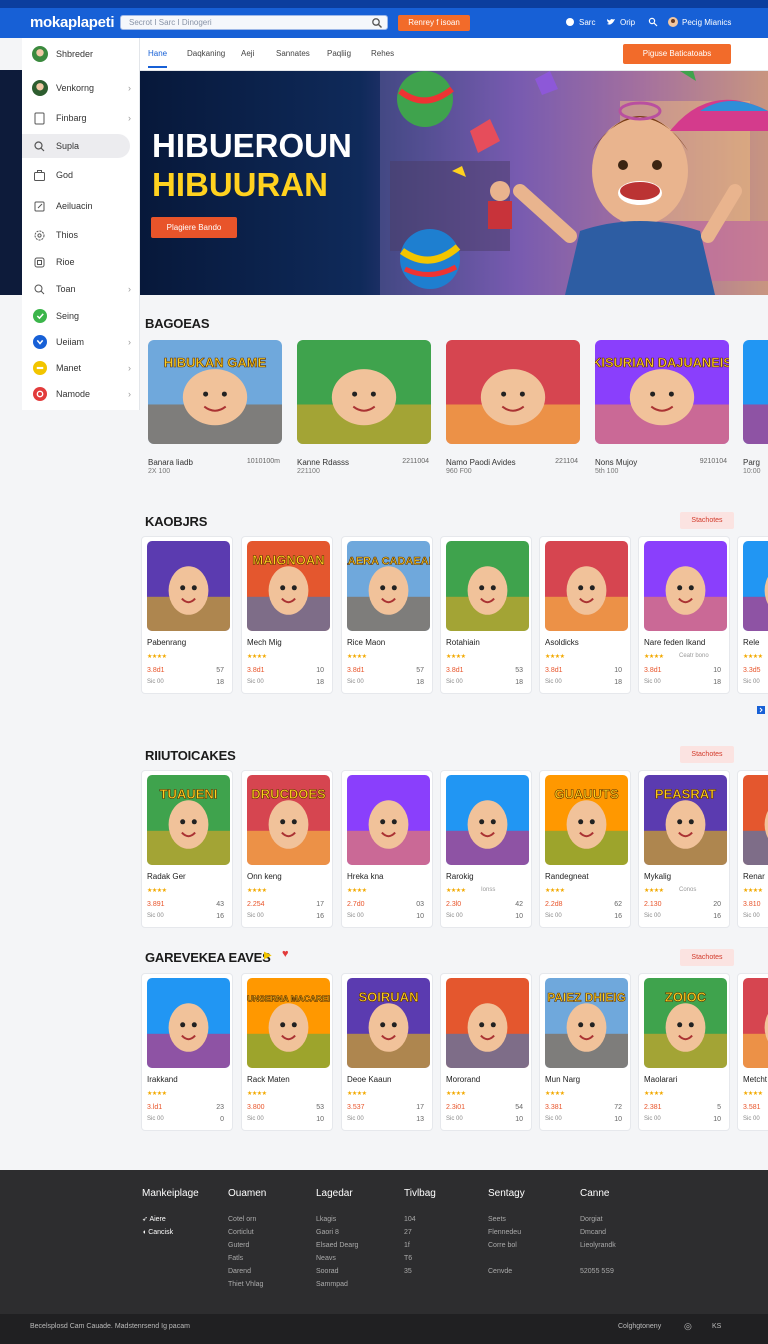 The height and width of the screenshot is (1344, 768). I want to click on sidebar-item-finbarg: Finbarg ›, so click(81, 118).